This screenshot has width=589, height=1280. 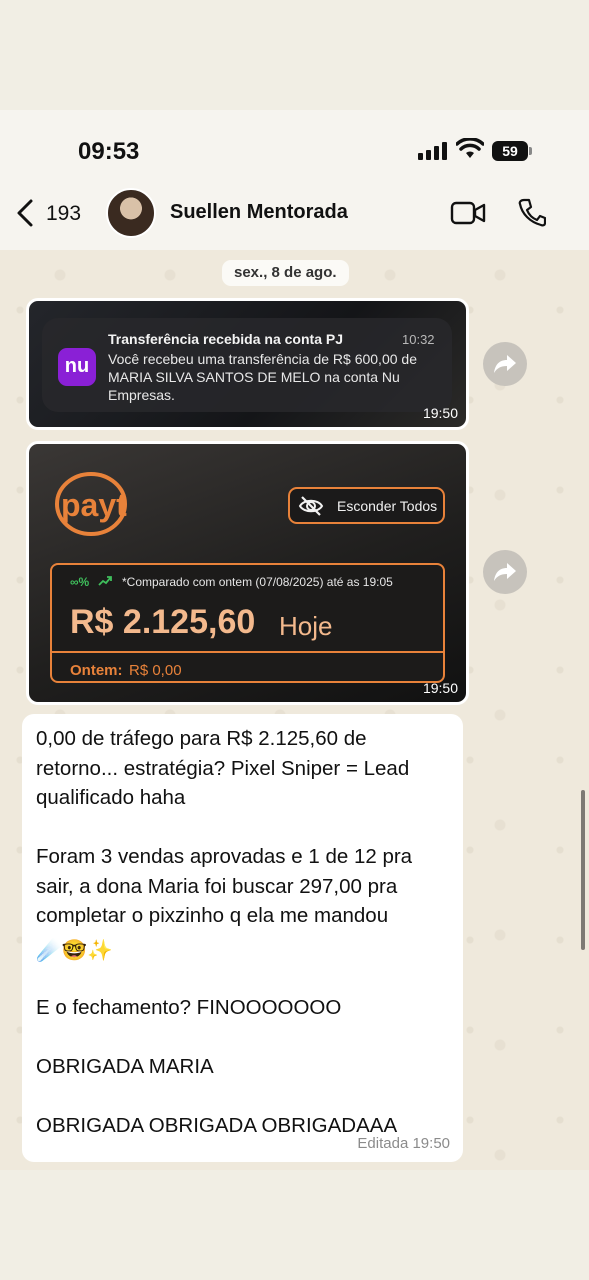 I want to click on yesterday-value: R$ 0,00, so click(x=155, y=670).